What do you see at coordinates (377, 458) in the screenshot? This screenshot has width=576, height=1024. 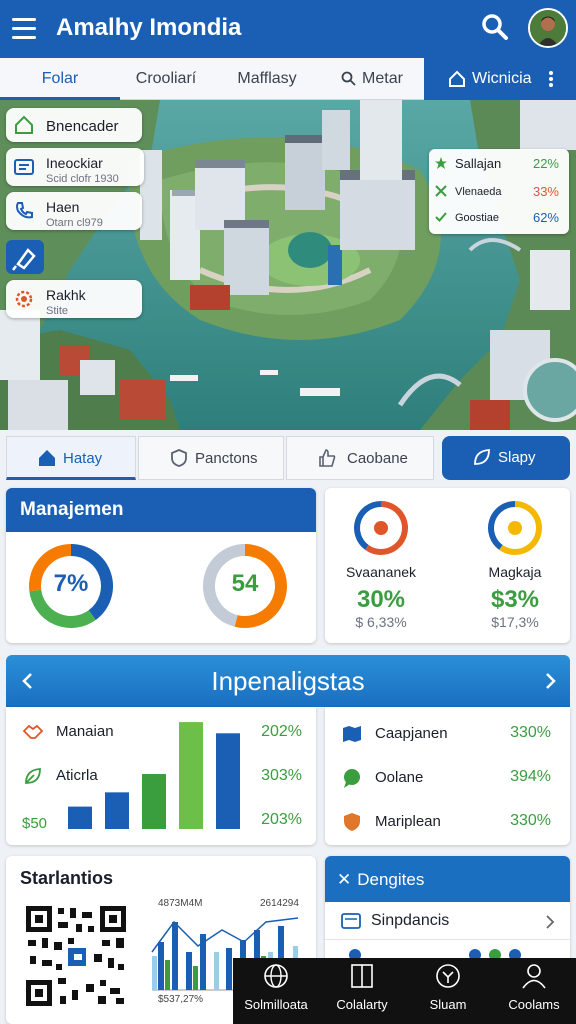 I see `tab-caobane-label: Caobane` at bounding box center [377, 458].